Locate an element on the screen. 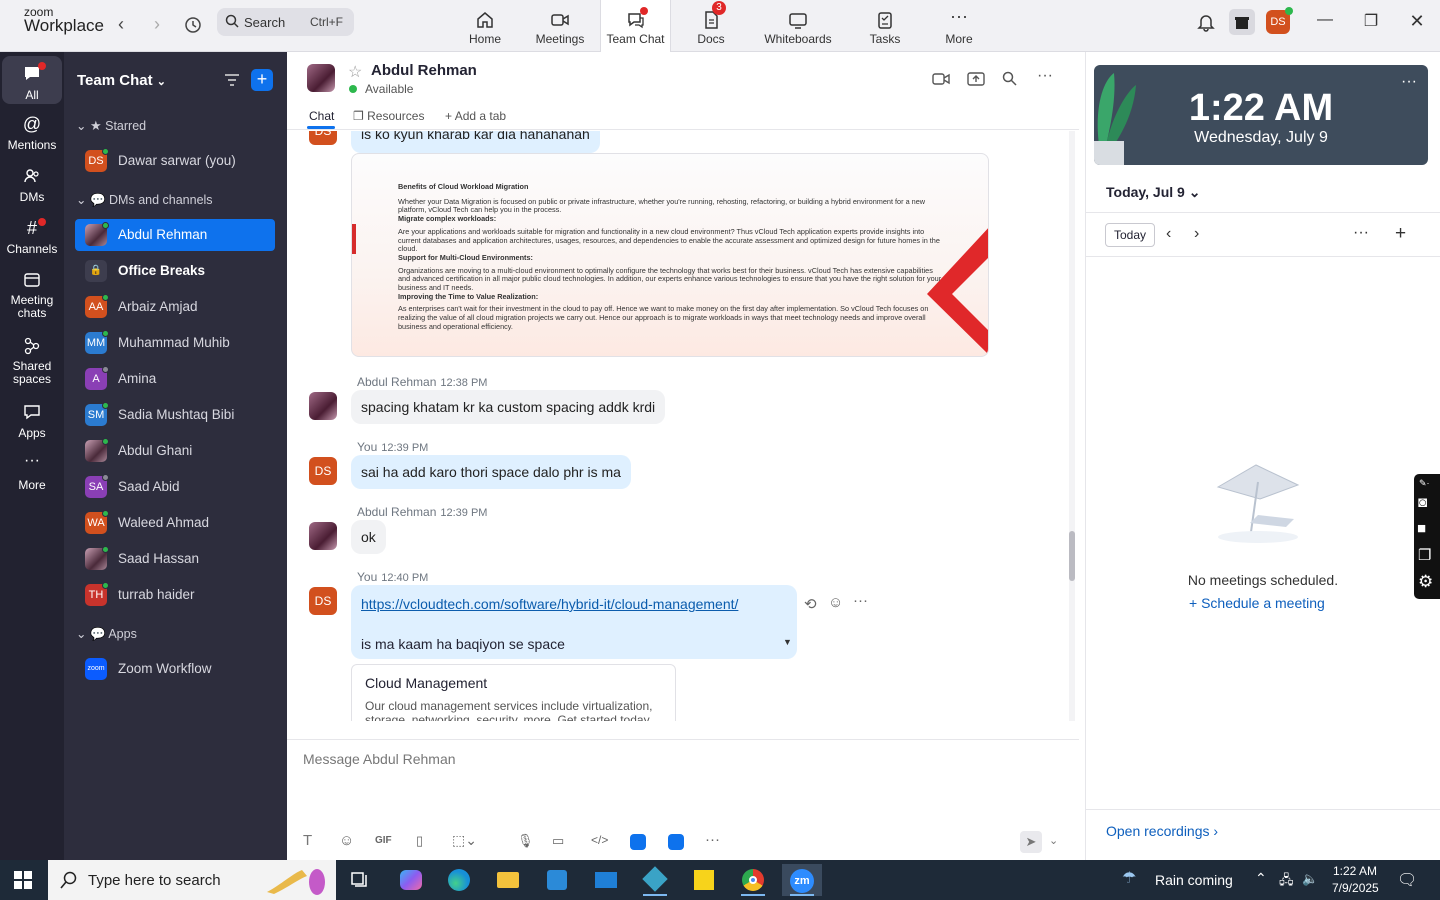  tab-resources: ❐ Resources is located at coordinates (388, 116).